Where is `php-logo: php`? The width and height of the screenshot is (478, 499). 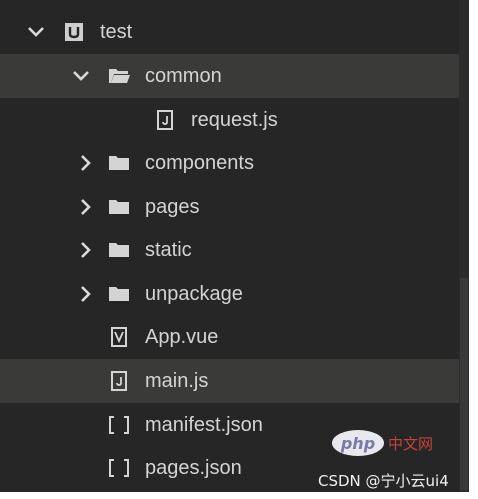
php-logo: php is located at coordinates (358, 443).